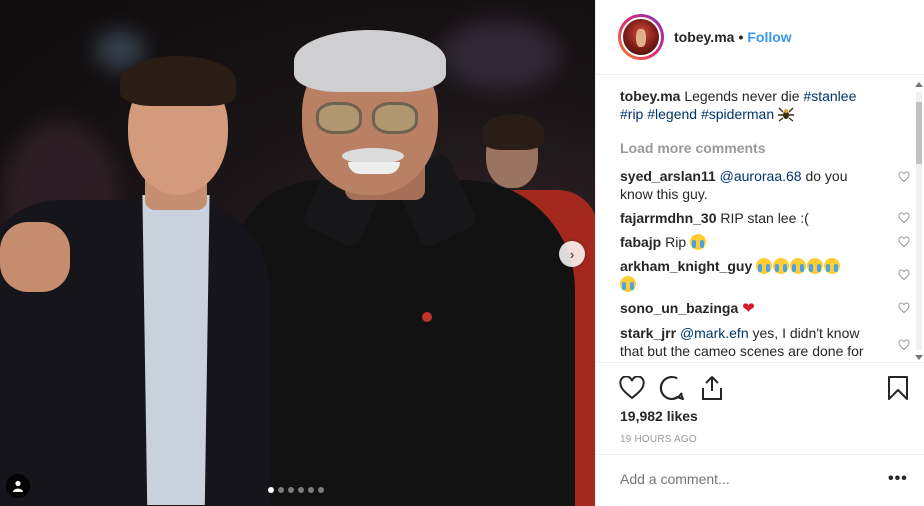 Image resolution: width=924 pixels, height=506 pixels. I want to click on red-heart-emoji-icon: ❤, so click(748, 308).